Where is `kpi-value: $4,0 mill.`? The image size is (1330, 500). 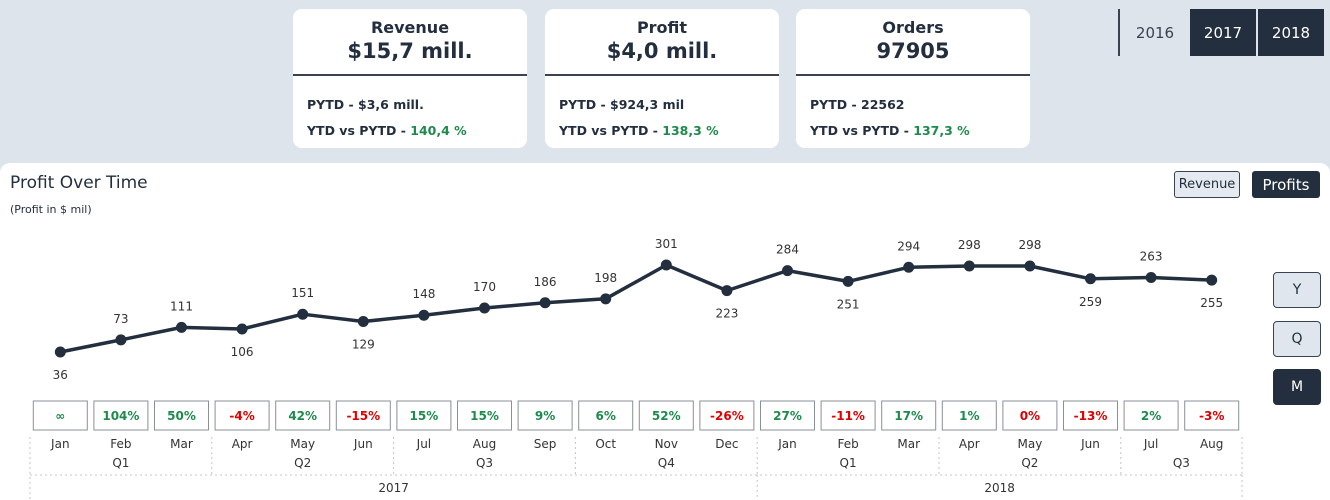 kpi-value: $4,0 mill. is located at coordinates (662, 51).